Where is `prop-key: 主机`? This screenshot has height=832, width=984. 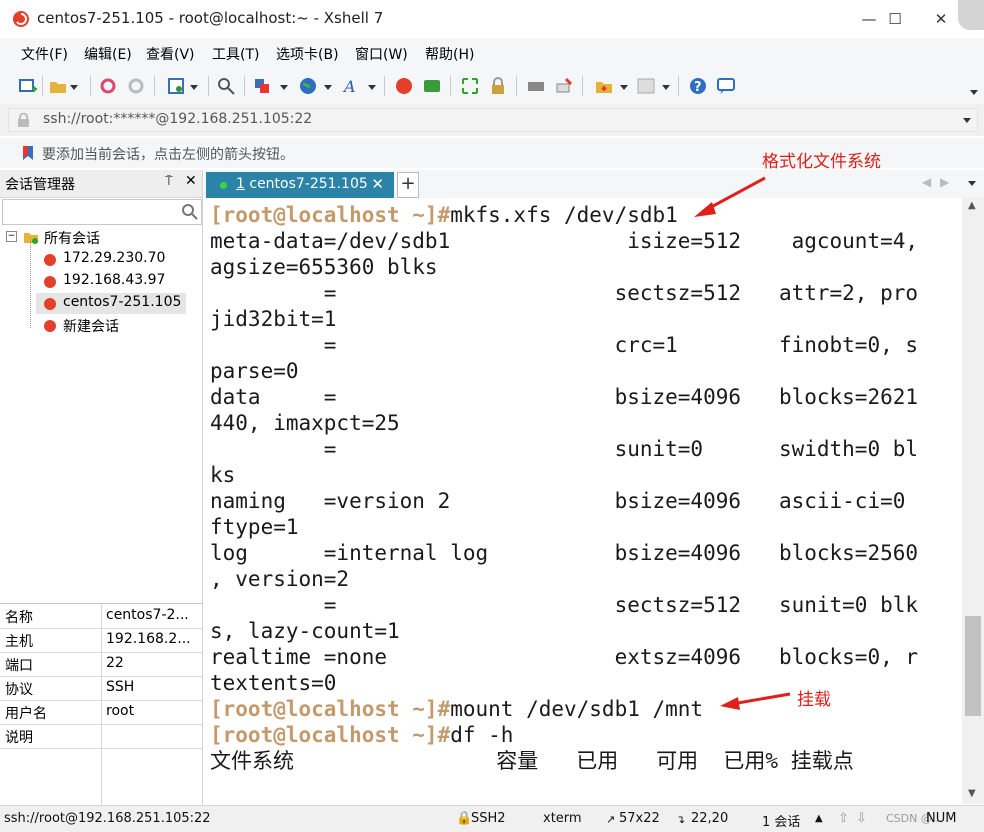
prop-key: 主机 is located at coordinates (19, 642).